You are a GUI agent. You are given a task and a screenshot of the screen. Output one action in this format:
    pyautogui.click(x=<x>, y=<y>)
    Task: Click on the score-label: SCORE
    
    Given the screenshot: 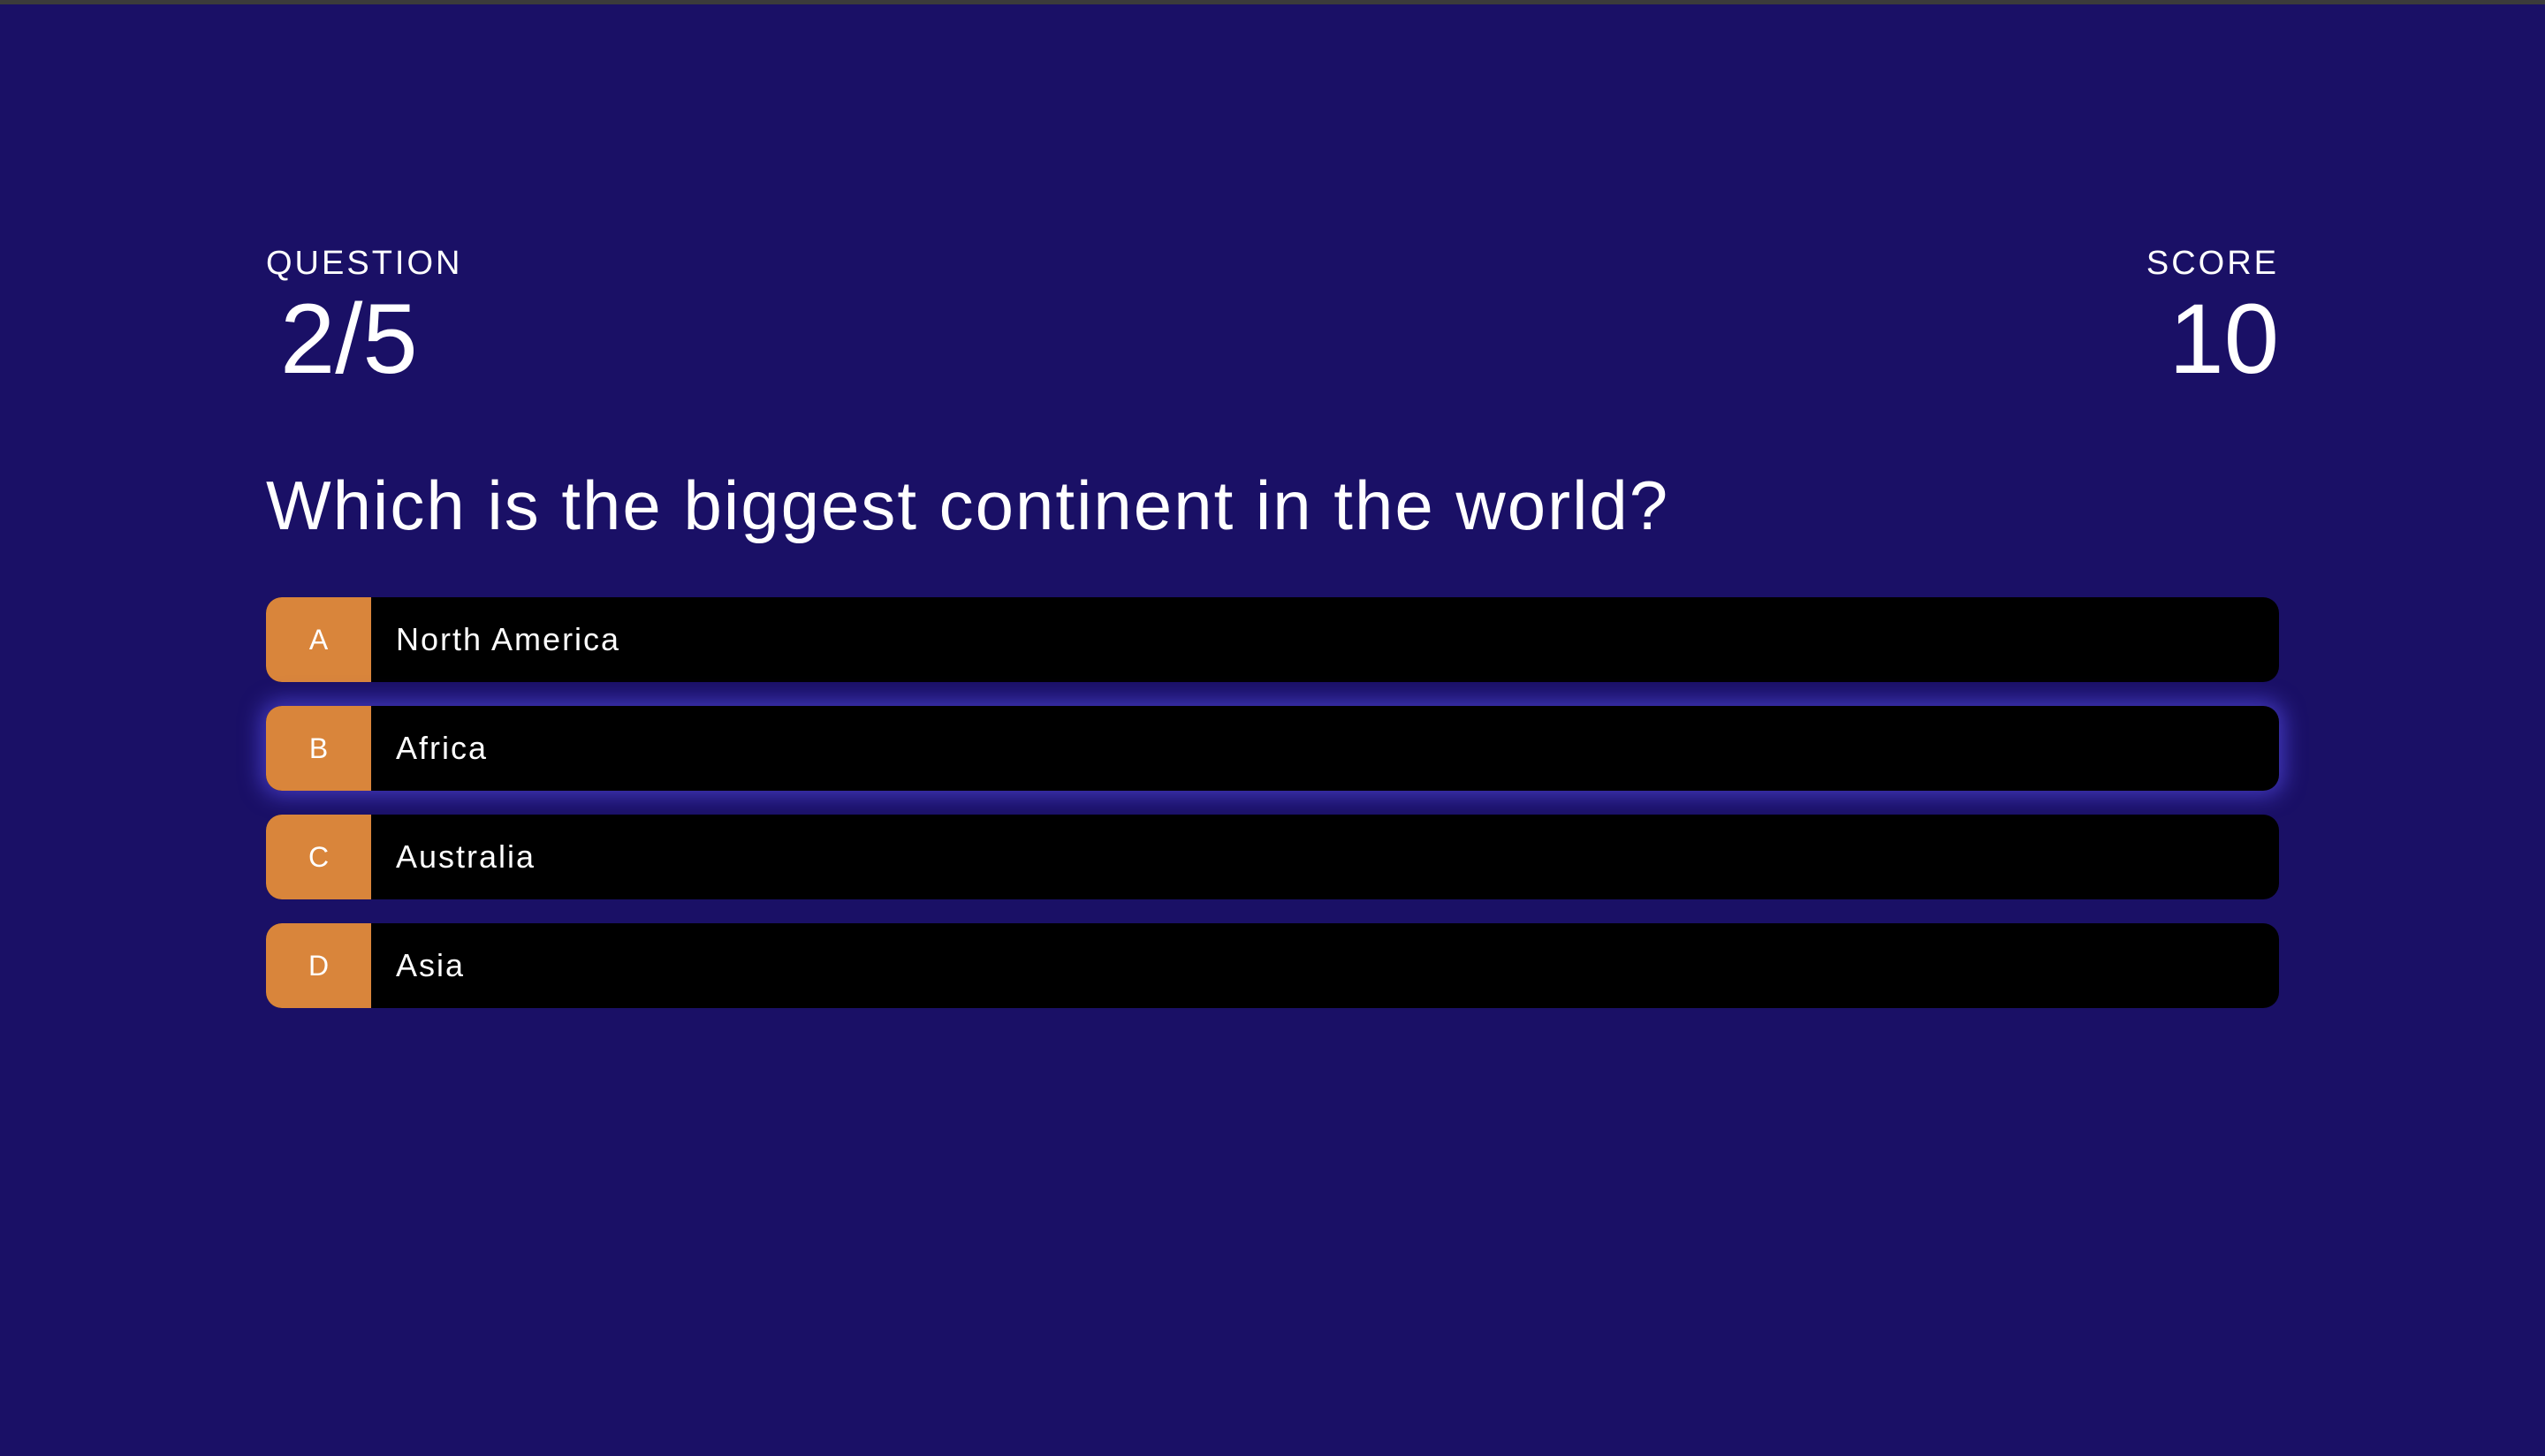 What is the action you would take?
    pyautogui.click(x=2212, y=263)
    